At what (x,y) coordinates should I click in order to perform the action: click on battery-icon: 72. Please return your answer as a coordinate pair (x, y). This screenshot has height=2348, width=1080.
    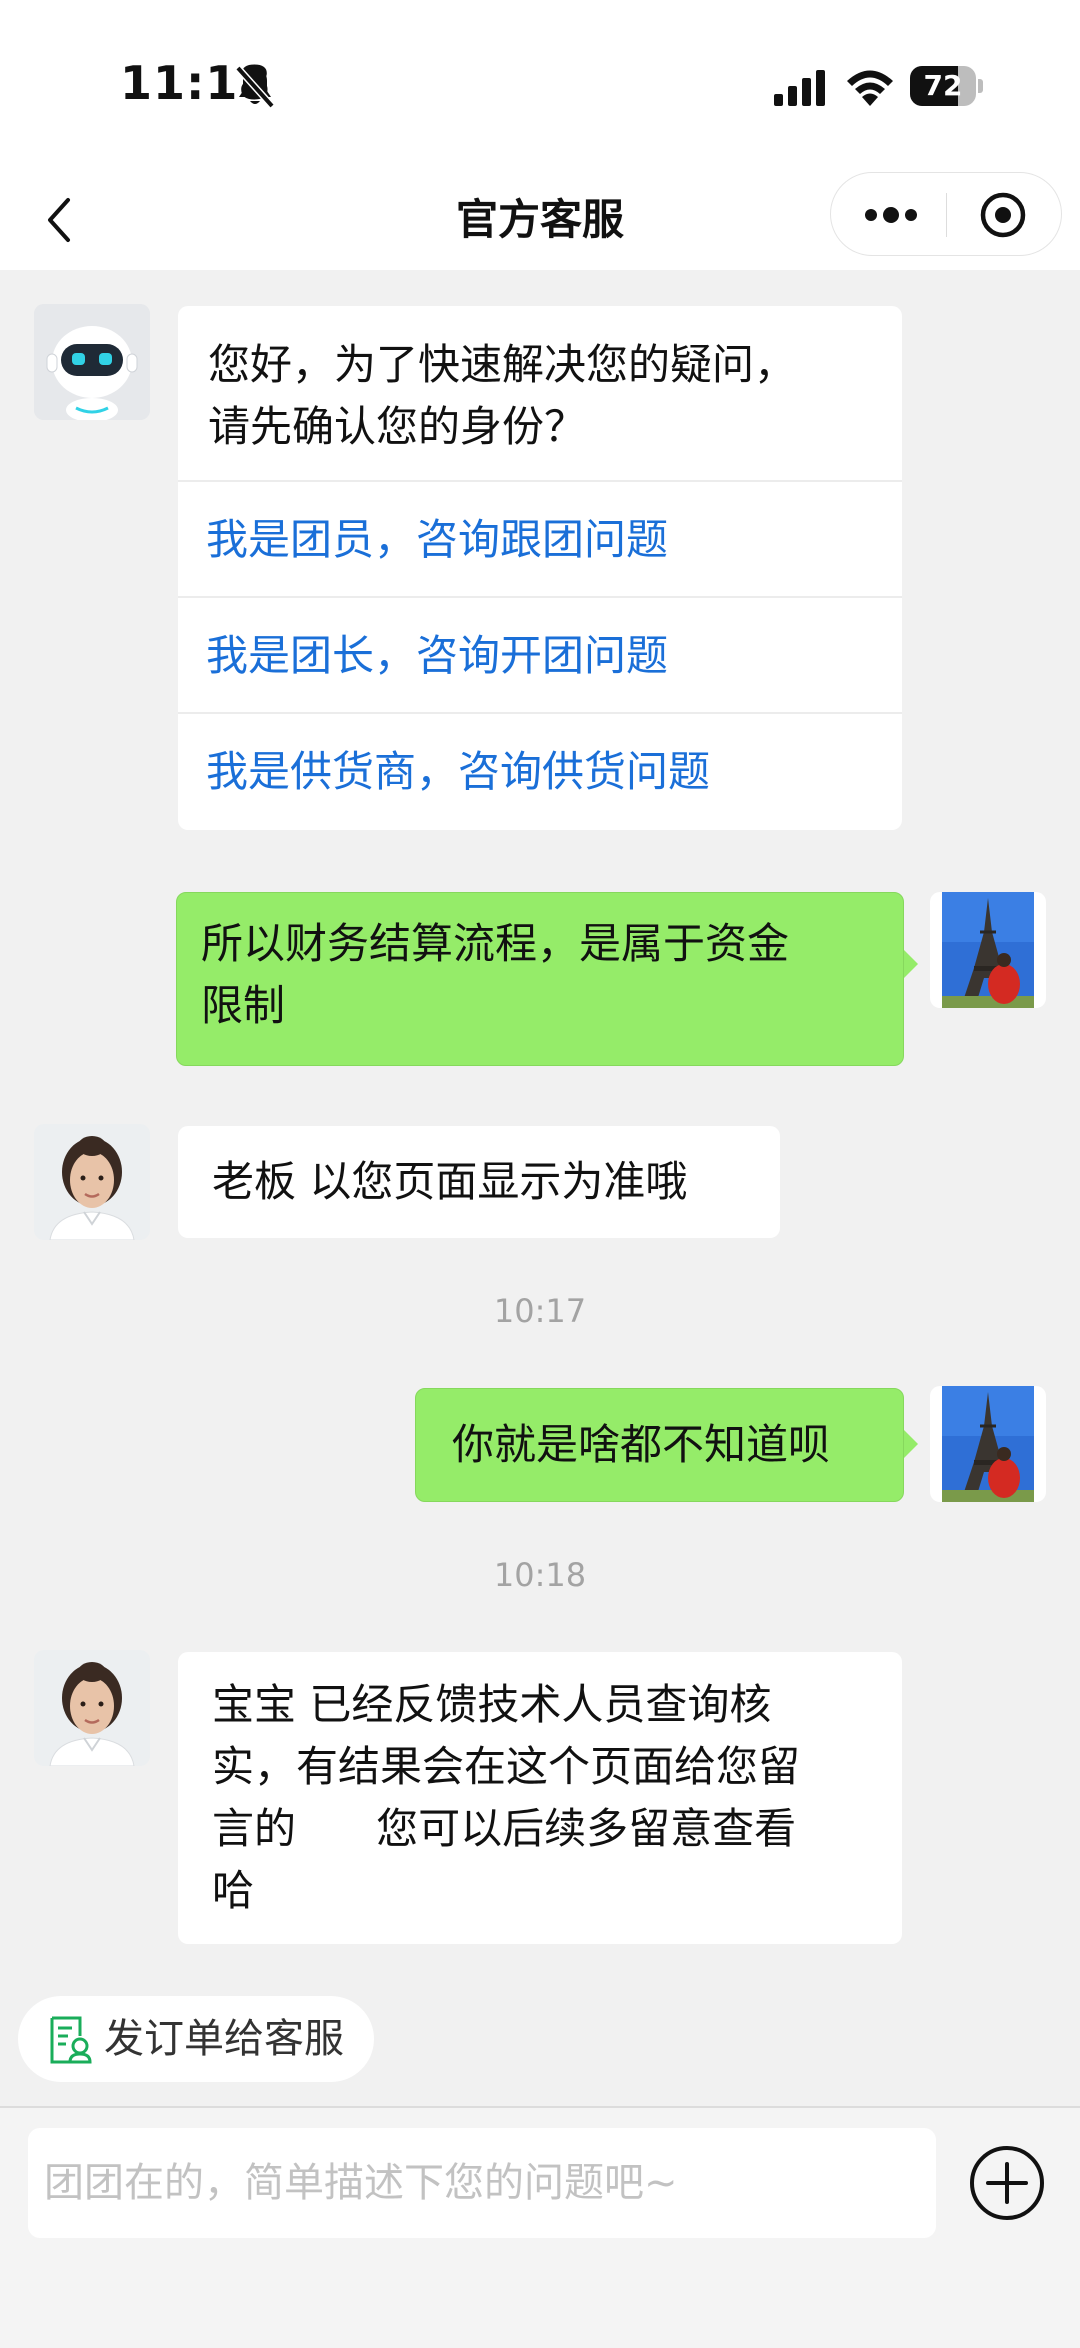
    Looking at the image, I should click on (947, 86).